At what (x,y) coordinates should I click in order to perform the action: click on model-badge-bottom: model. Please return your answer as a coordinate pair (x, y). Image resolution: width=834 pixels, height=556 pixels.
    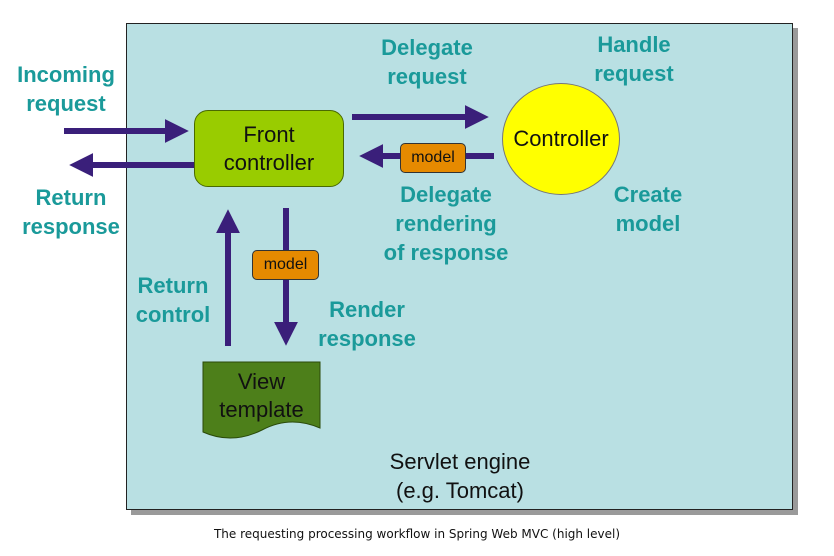
    Looking at the image, I should click on (285, 265).